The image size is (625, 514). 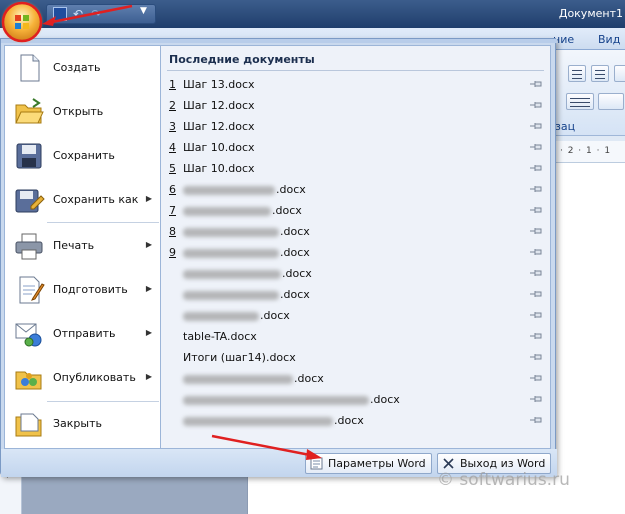 I want to click on cmd-print: Печать ▶, so click(x=82, y=246).